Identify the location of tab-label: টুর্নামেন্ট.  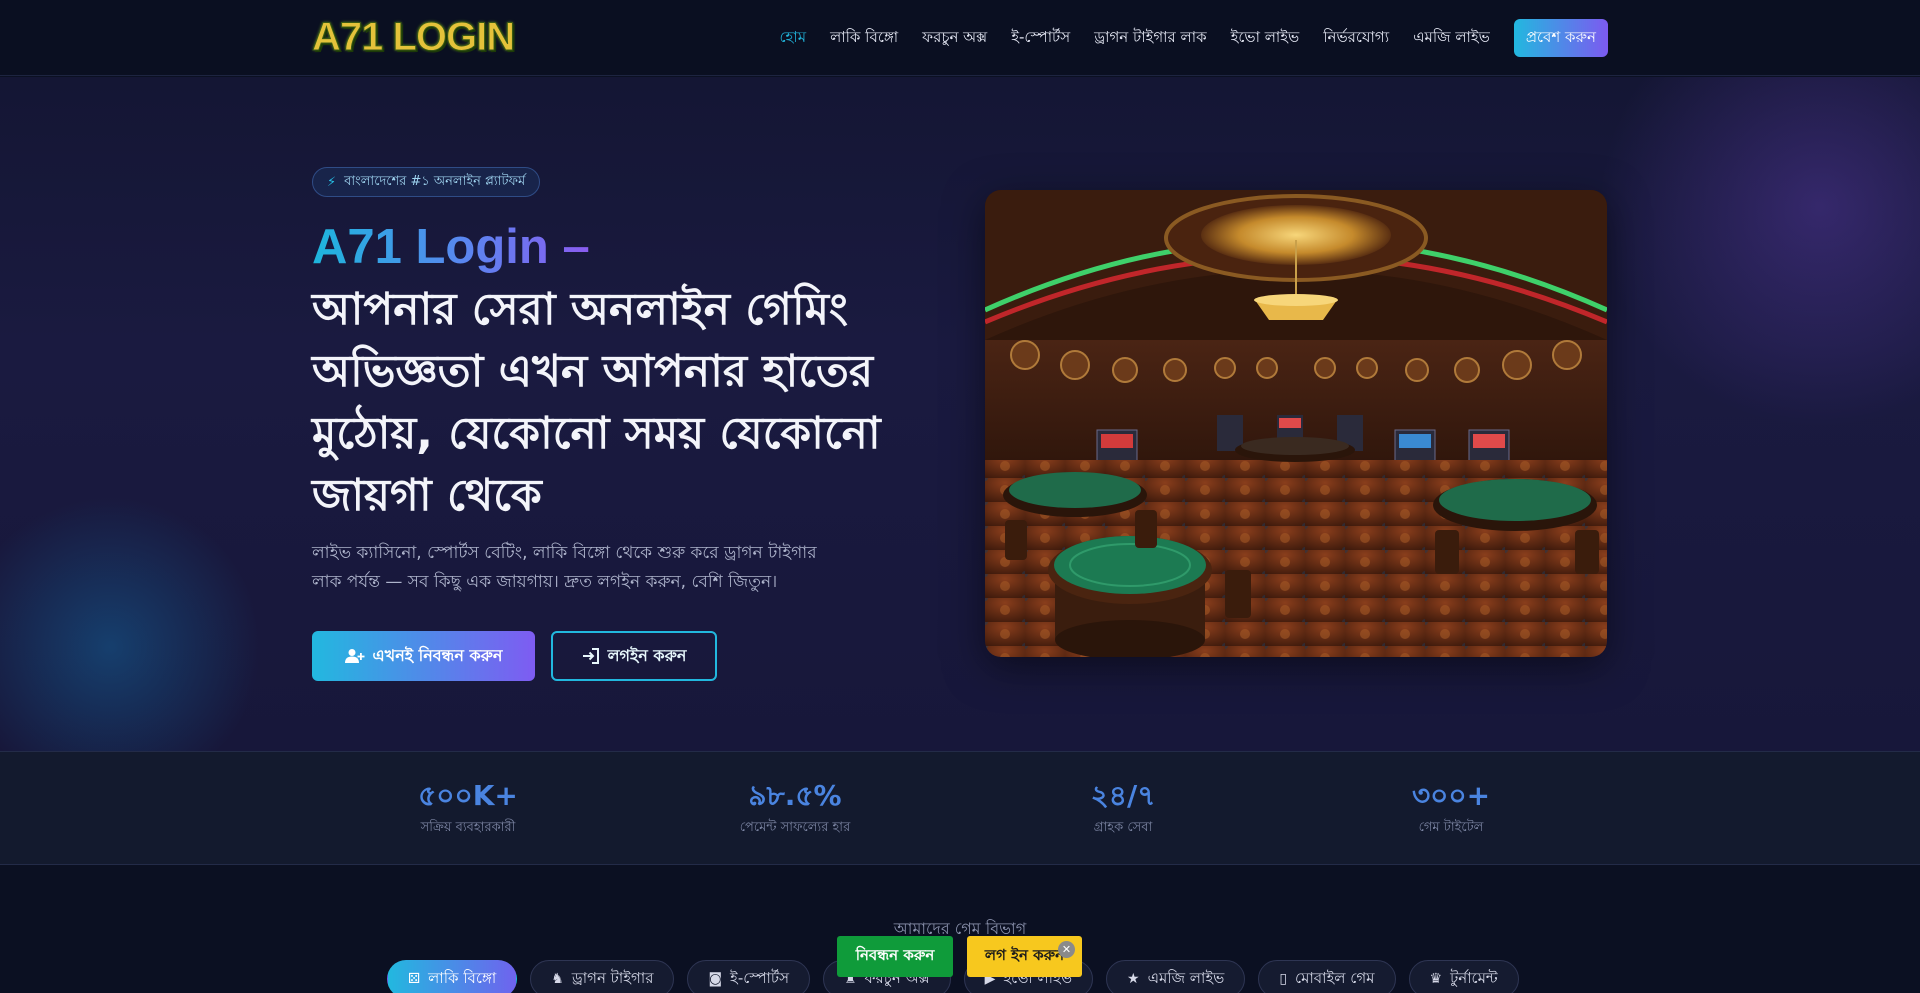
(1474, 977).